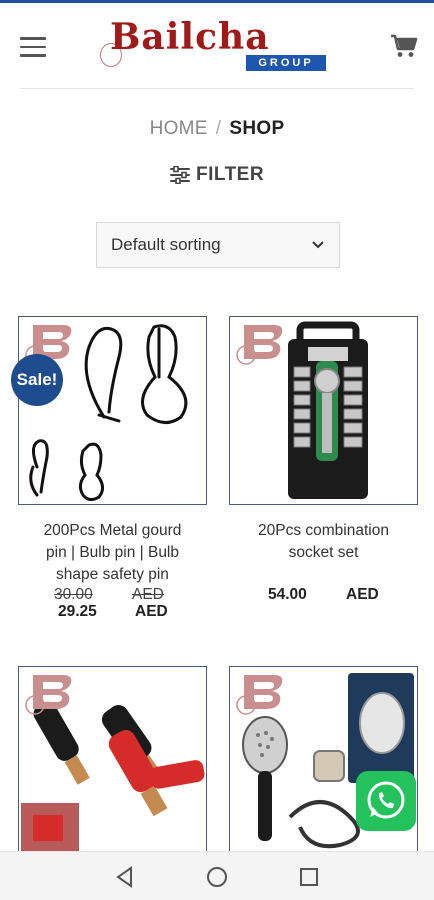 This screenshot has height=900, width=434. What do you see at coordinates (318, 245) in the screenshot?
I see `chevron-down-icon` at bounding box center [318, 245].